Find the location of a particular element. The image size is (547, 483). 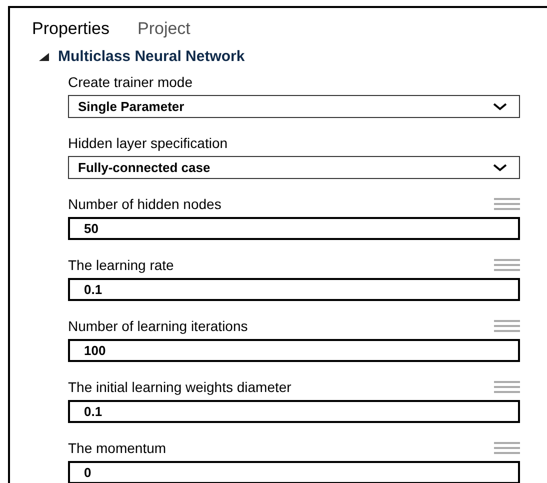

field-label: Create trainer mode is located at coordinates (130, 82).